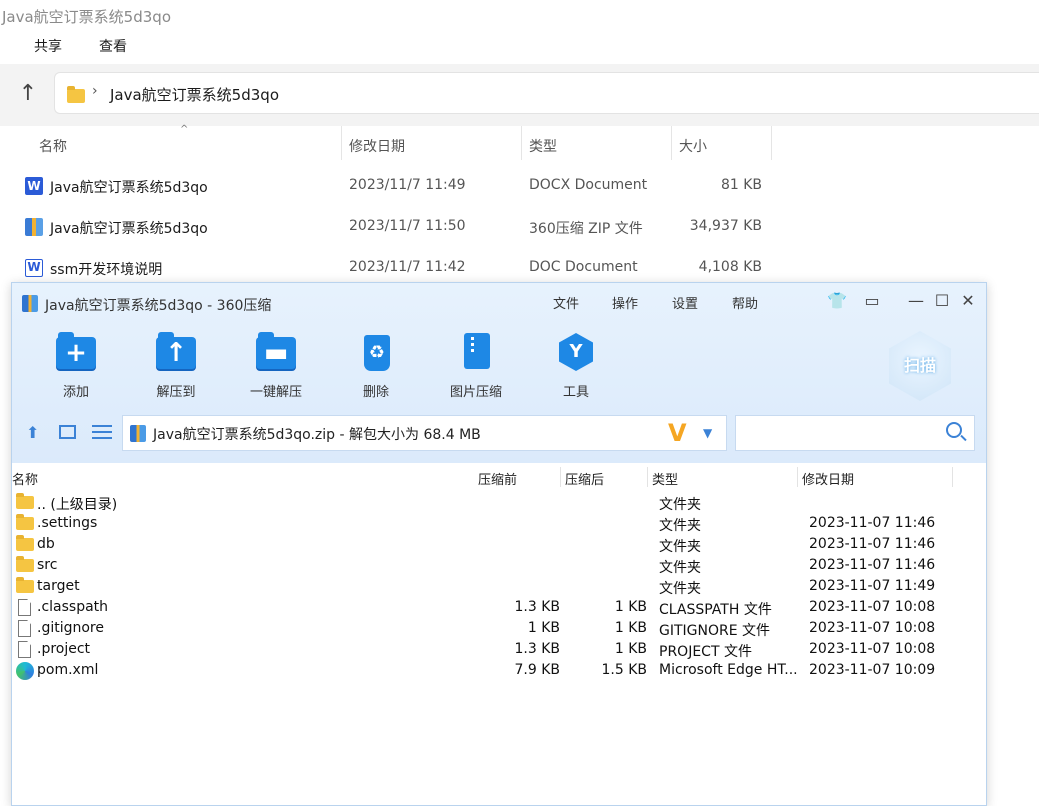 The height and width of the screenshot is (806, 1039). I want to click on menu-help: 帮助, so click(745, 302).